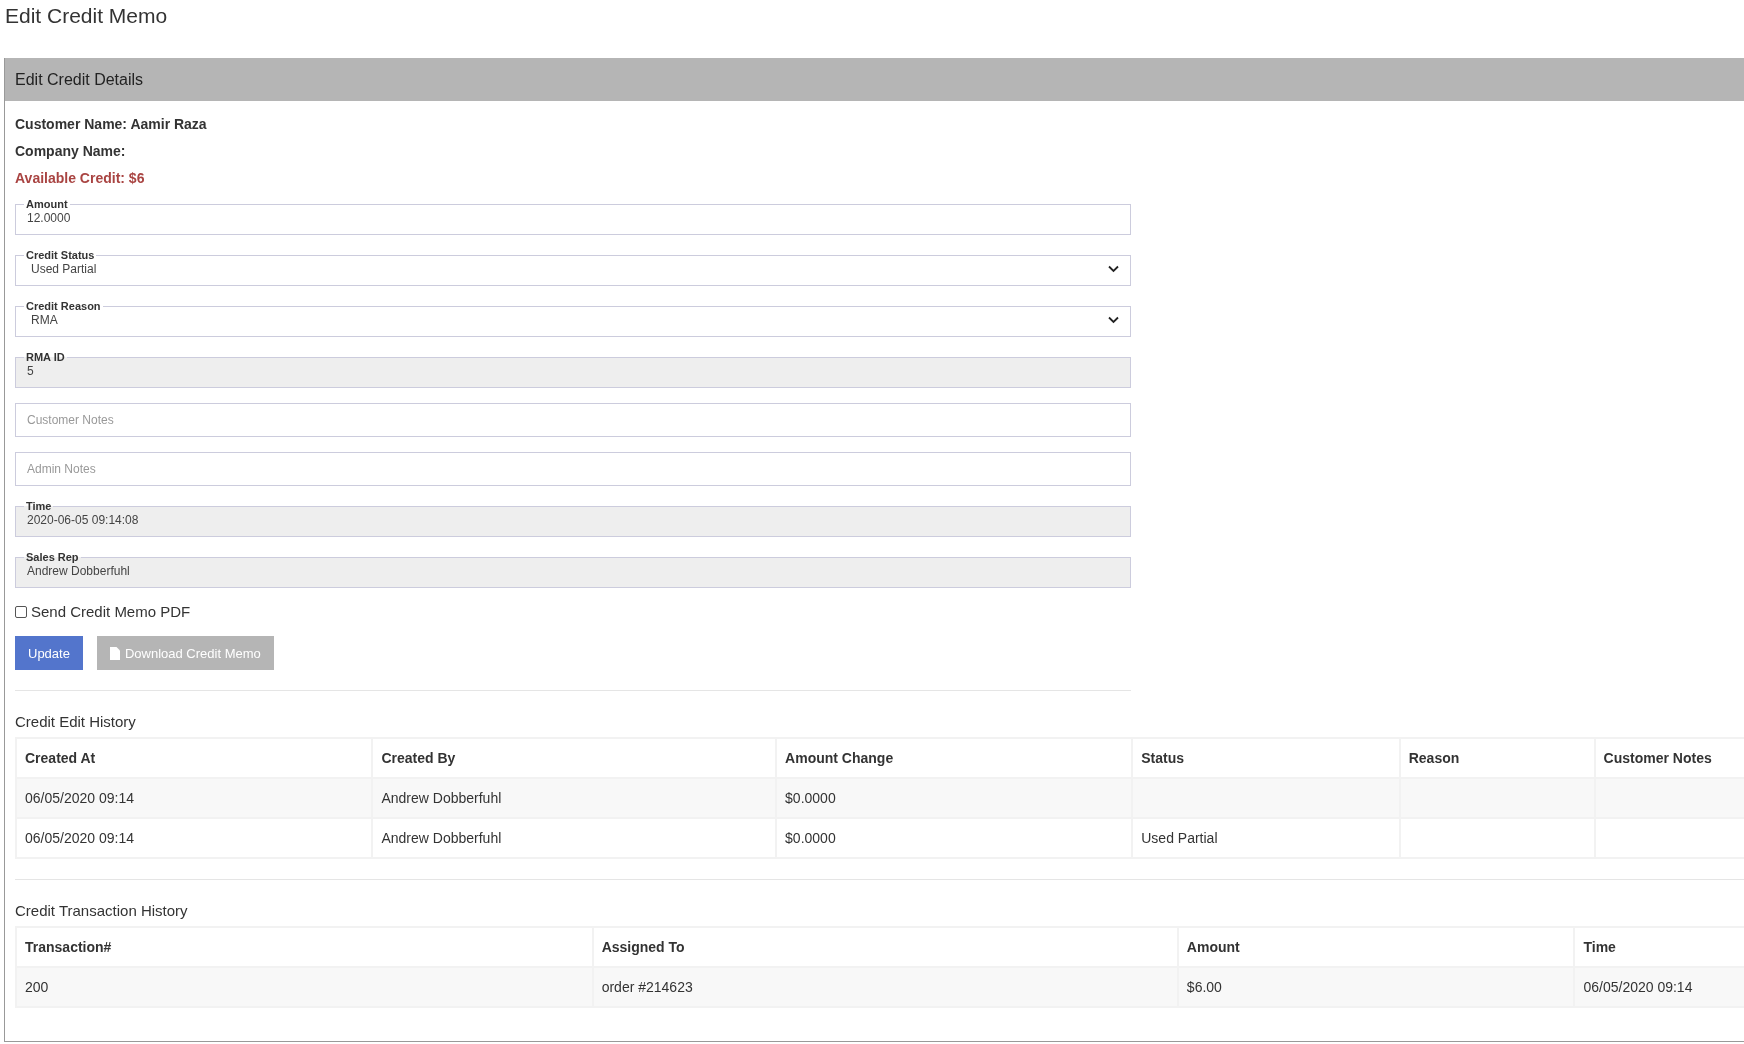 This screenshot has height=1044, width=1744. What do you see at coordinates (573, 319) in the screenshot?
I see `select-field: Credit Reason RMA` at bounding box center [573, 319].